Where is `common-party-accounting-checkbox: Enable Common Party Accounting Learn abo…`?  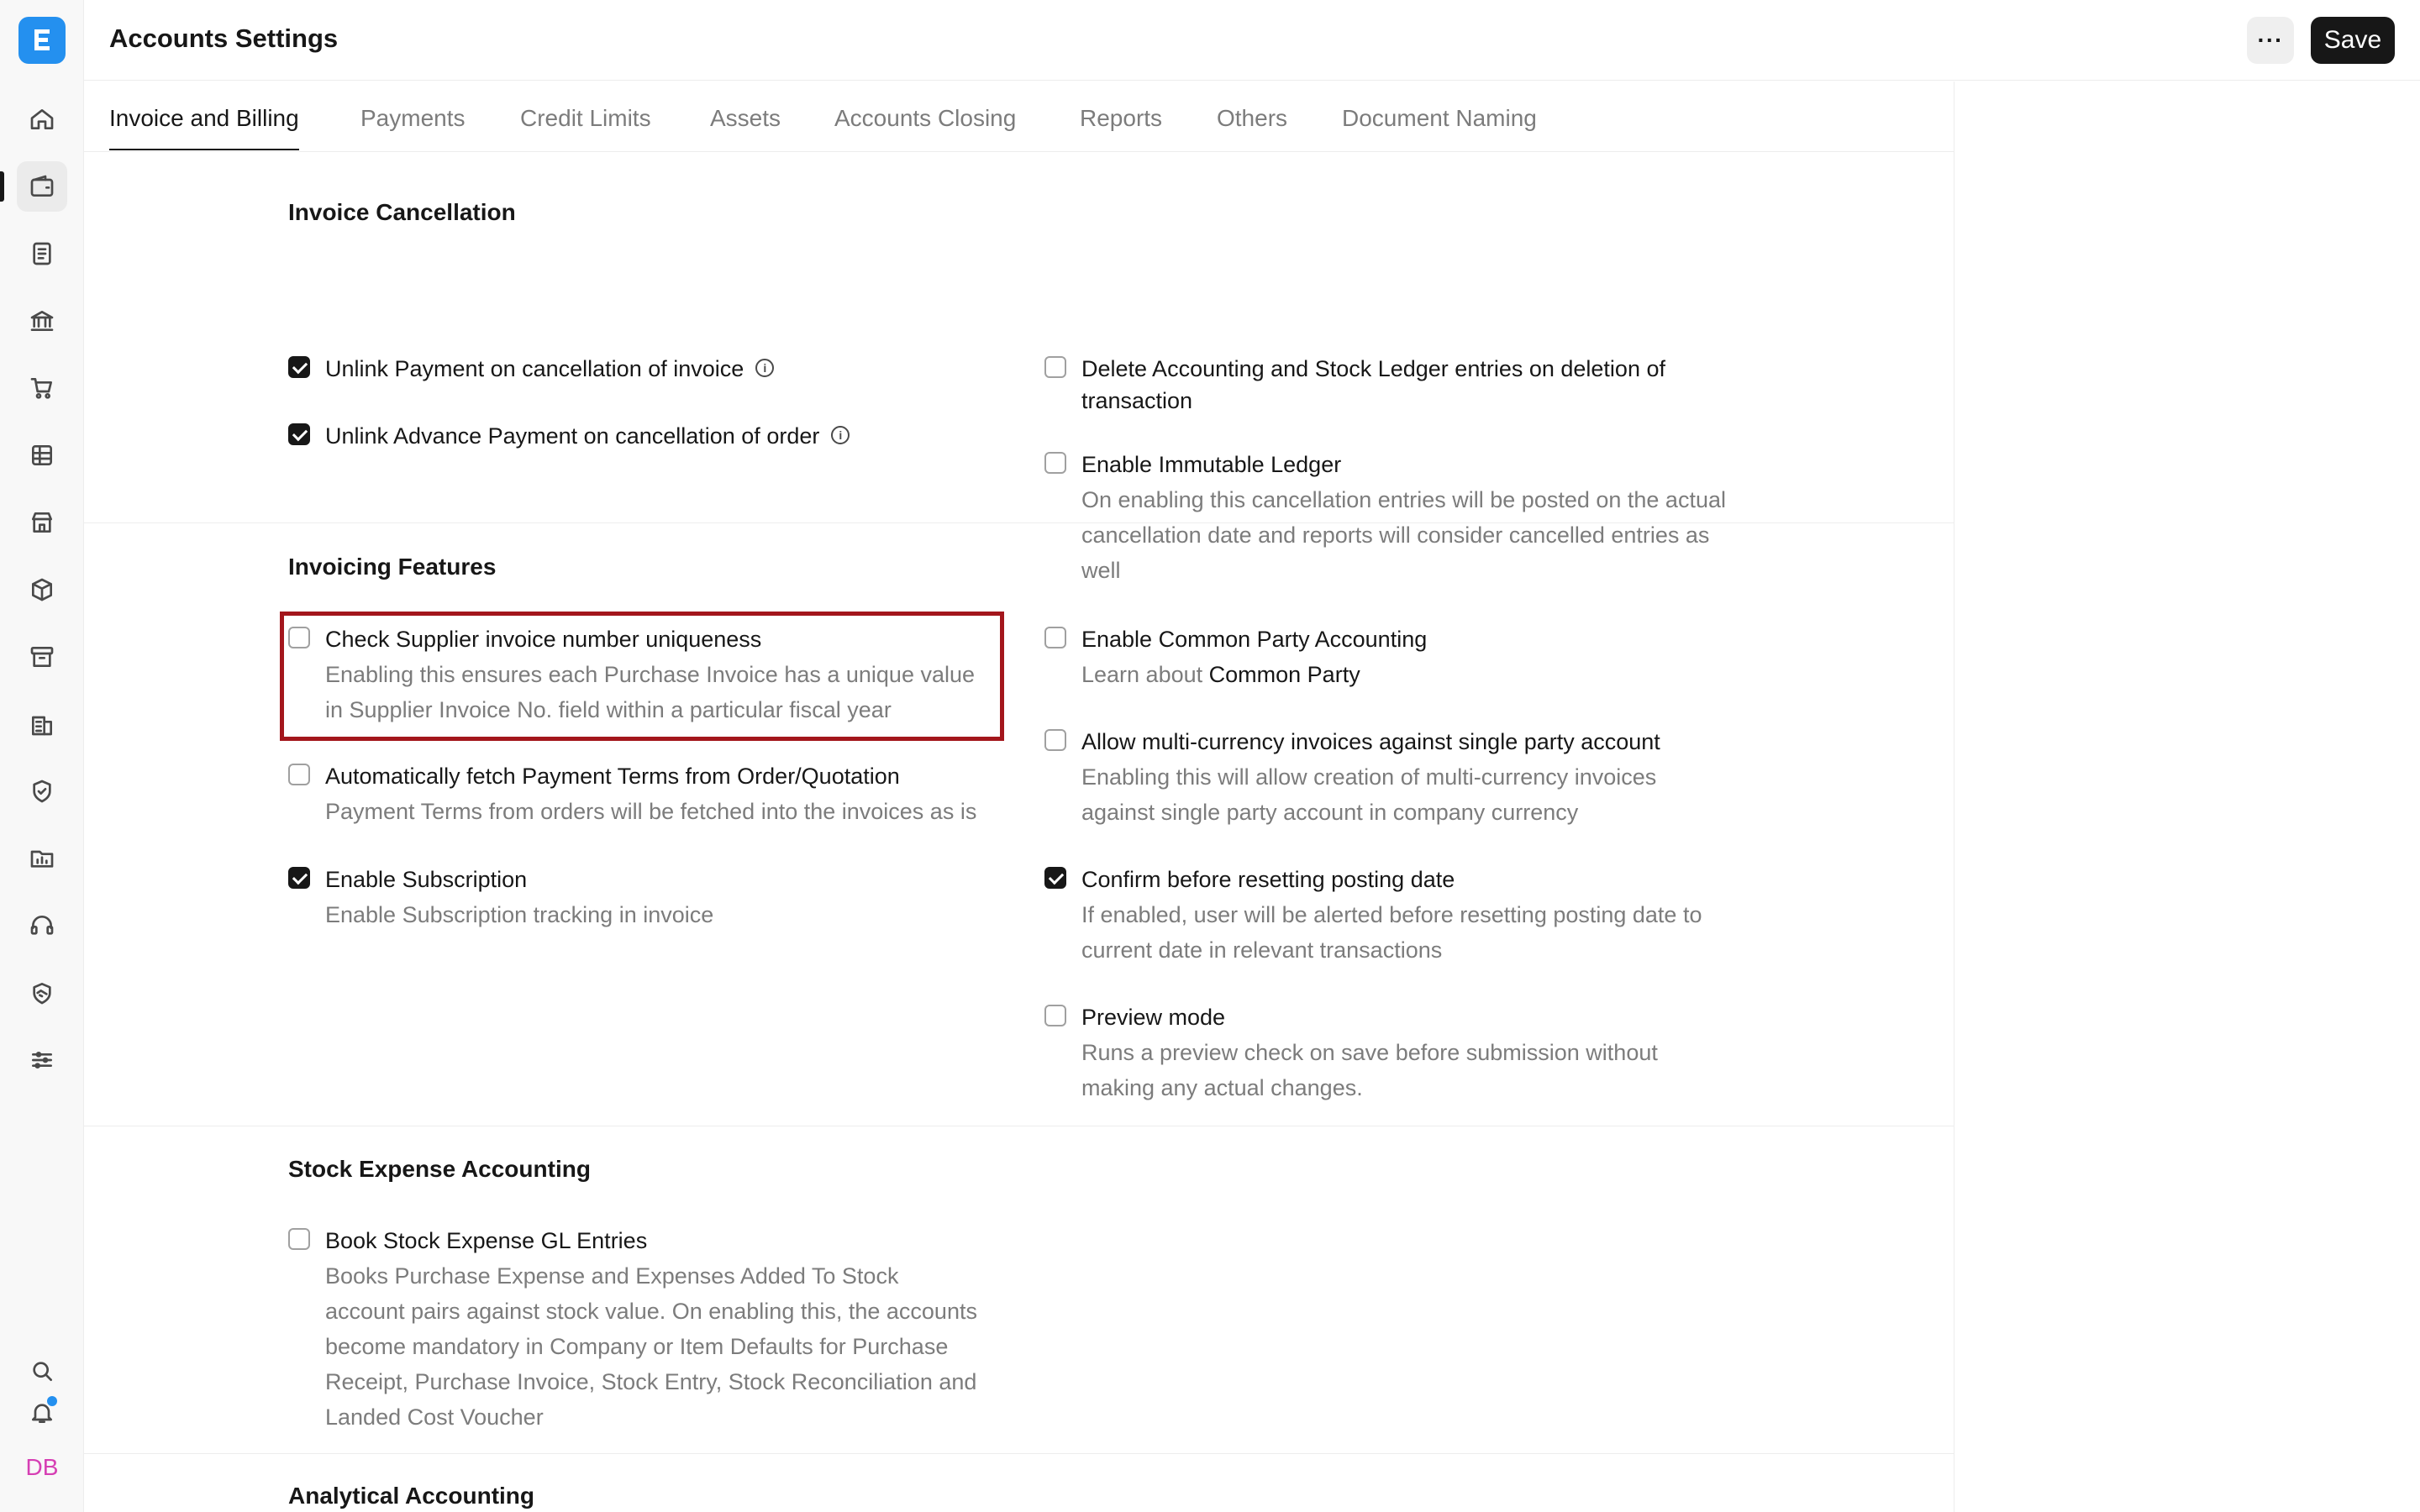
common-party-accounting-checkbox: Enable Common Party Accounting Learn abo… is located at coordinates (1406, 656).